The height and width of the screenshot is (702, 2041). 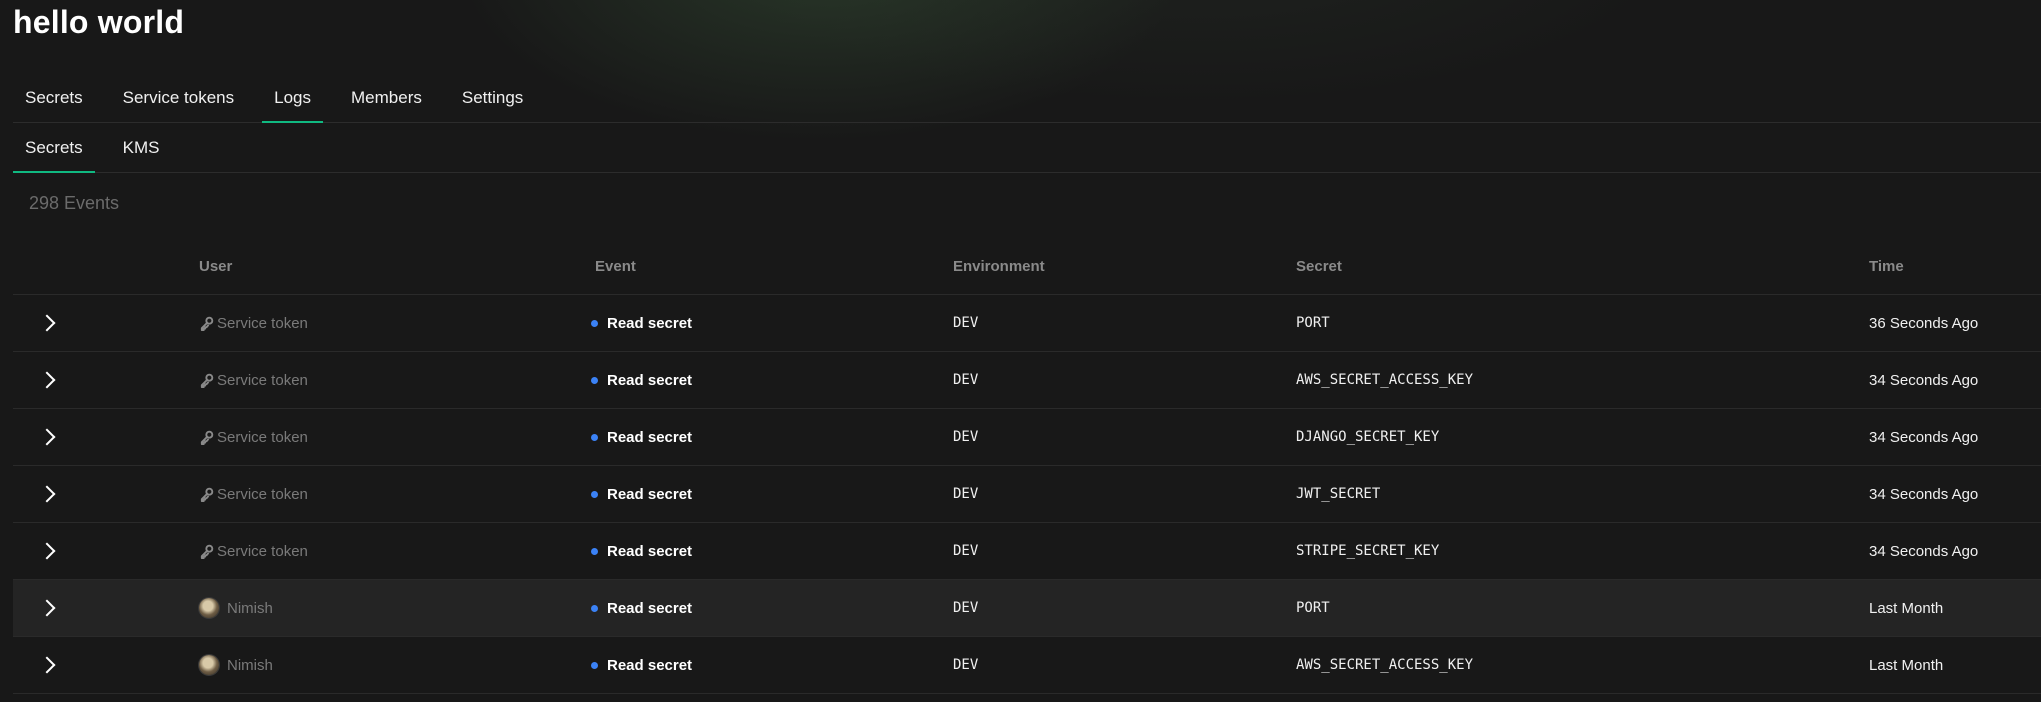 I want to click on tab-service-tokens: Service tokens, so click(x=179, y=98).